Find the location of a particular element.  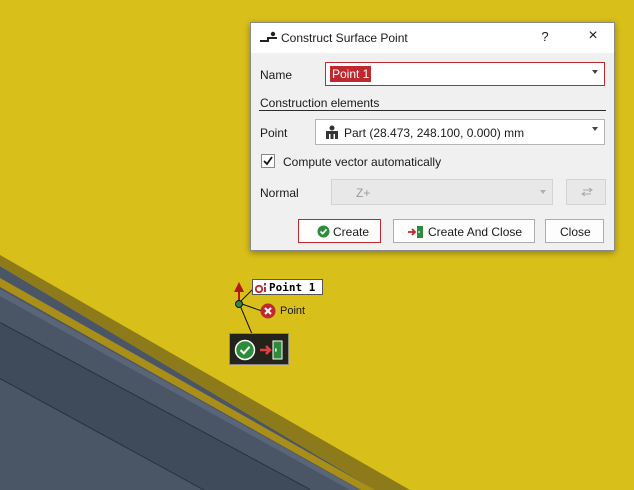

swap-icon is located at coordinates (587, 192).